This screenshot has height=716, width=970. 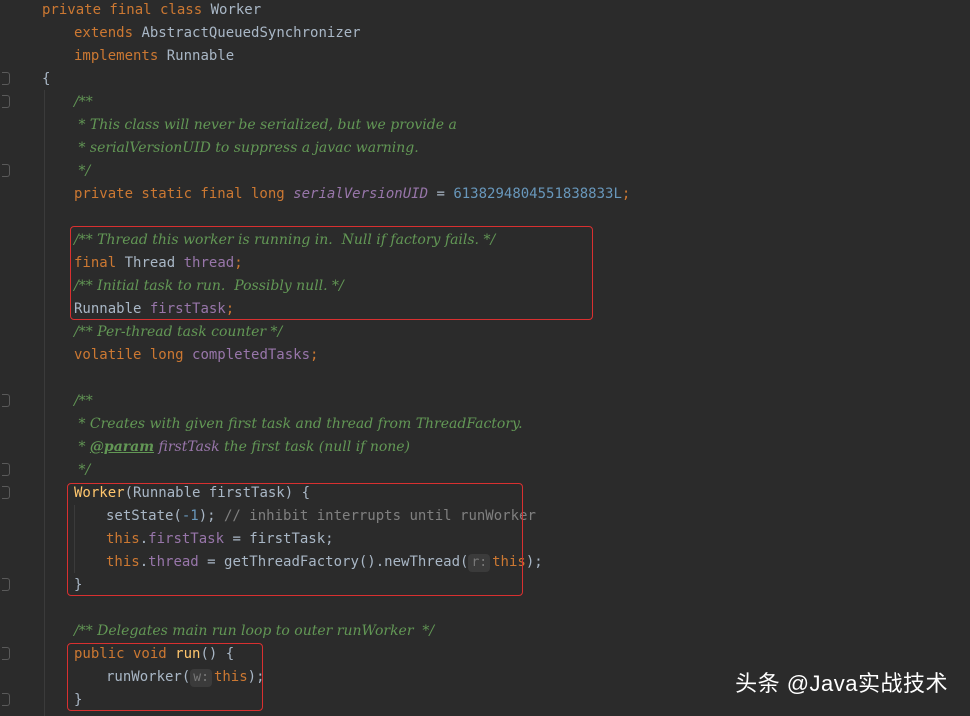 I want to click on code-line: private final class Worker, so click(x=152, y=10).